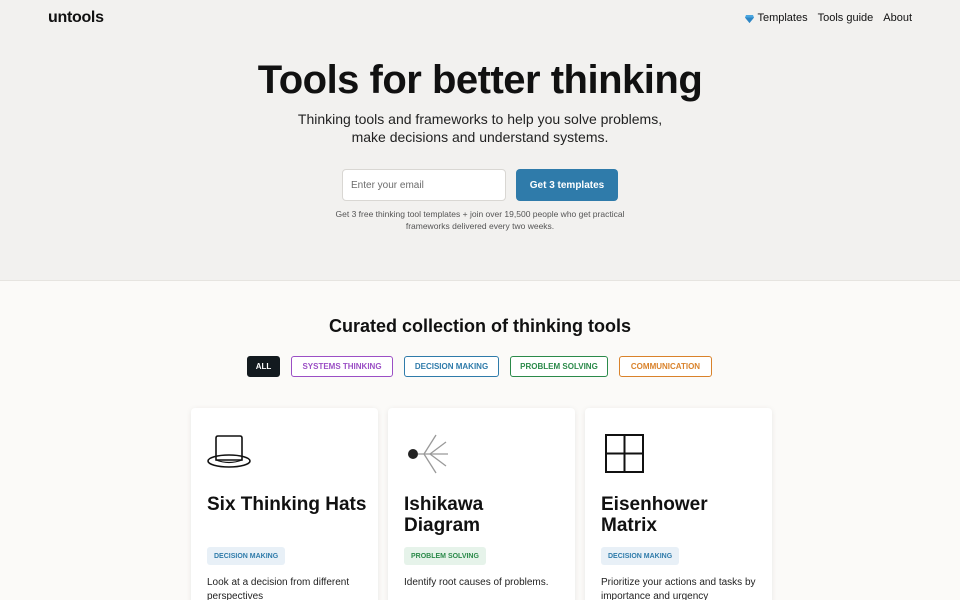 This screenshot has height=600, width=960. What do you see at coordinates (625, 454) in the screenshot?
I see `matrix-icon` at bounding box center [625, 454].